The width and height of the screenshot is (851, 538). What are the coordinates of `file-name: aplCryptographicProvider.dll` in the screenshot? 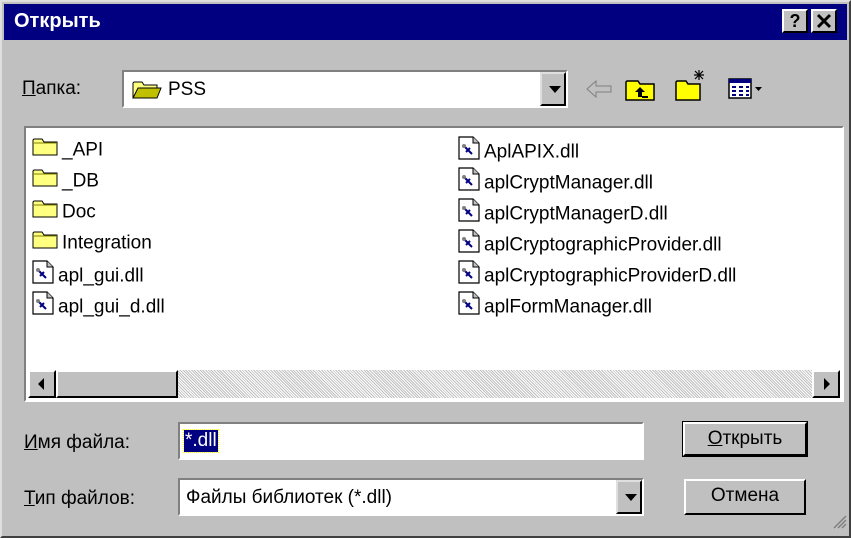 It's located at (603, 245).